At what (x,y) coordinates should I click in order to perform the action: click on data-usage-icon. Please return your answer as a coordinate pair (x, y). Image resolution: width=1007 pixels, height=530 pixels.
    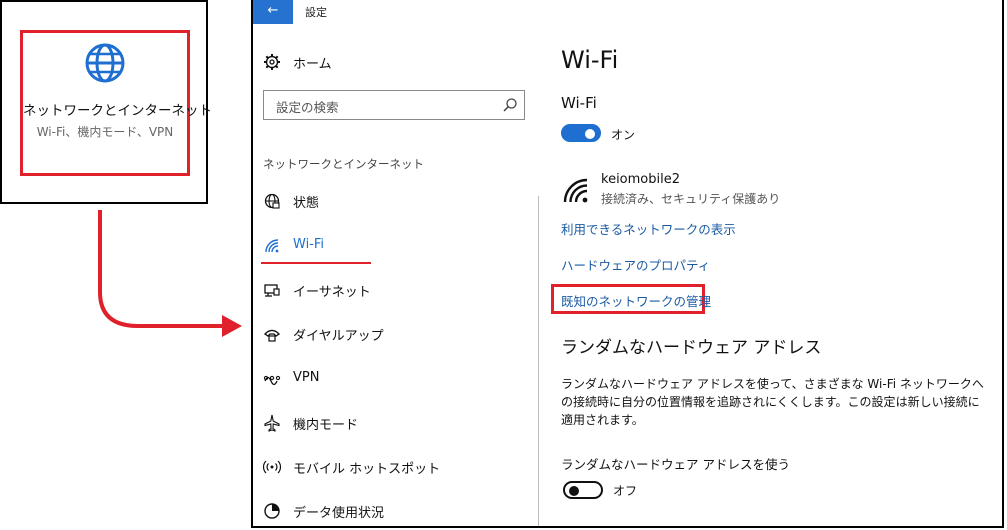
    Looking at the image, I should click on (272, 511).